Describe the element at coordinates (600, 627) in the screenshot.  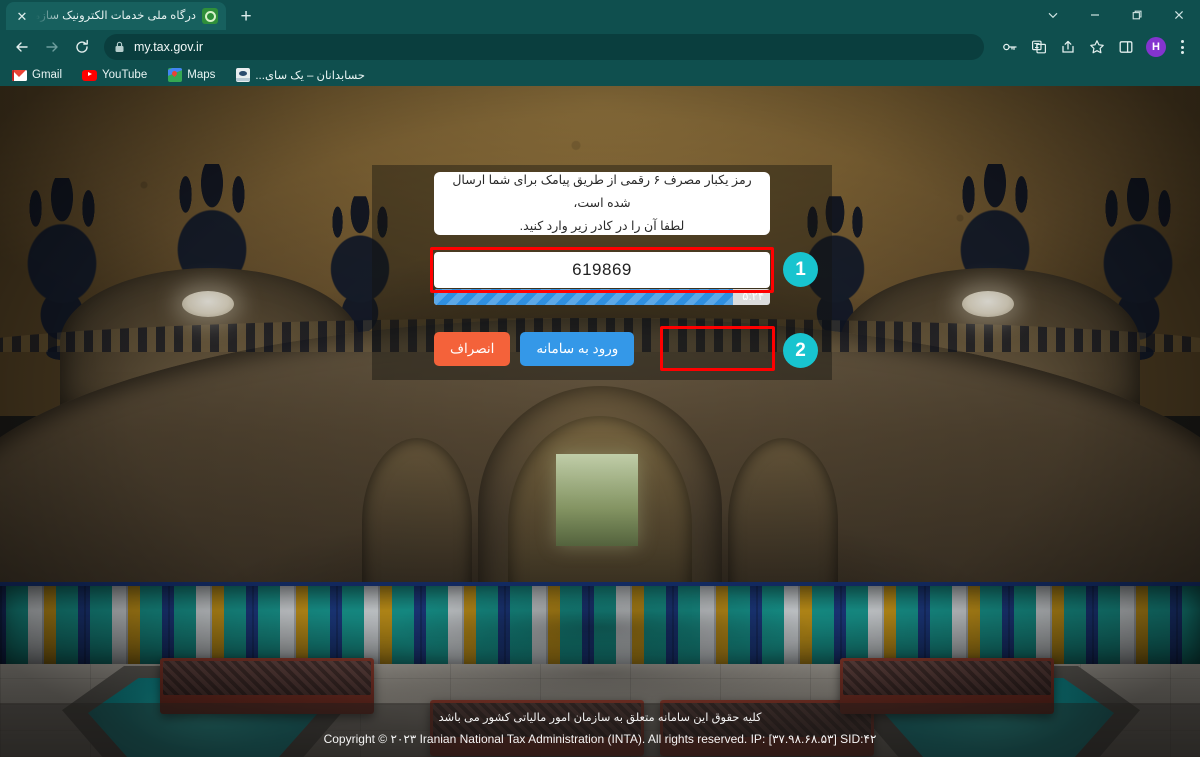
I see `tiled-dado-band` at that location.